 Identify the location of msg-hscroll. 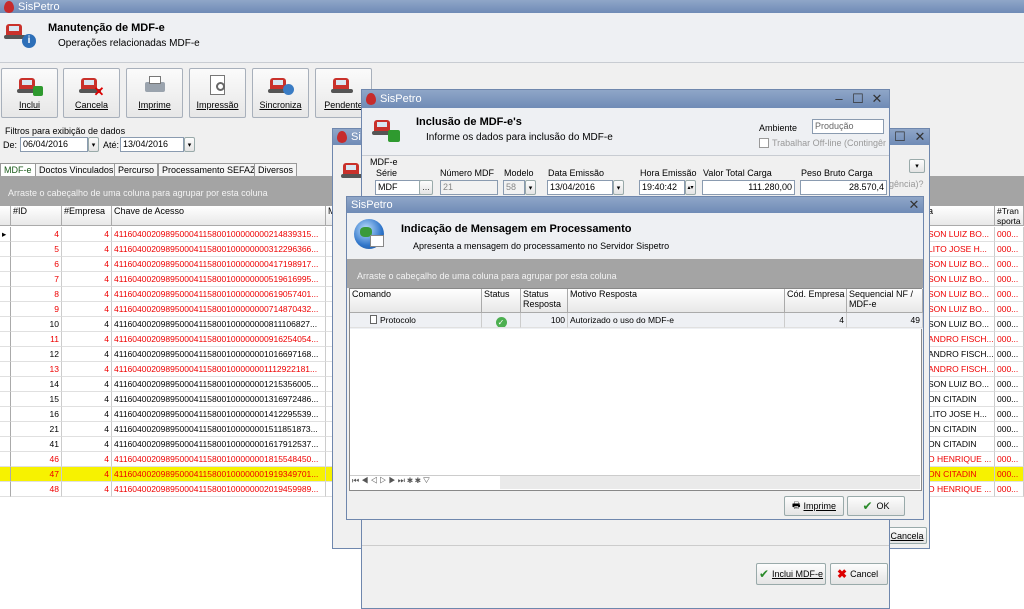
(710, 482).